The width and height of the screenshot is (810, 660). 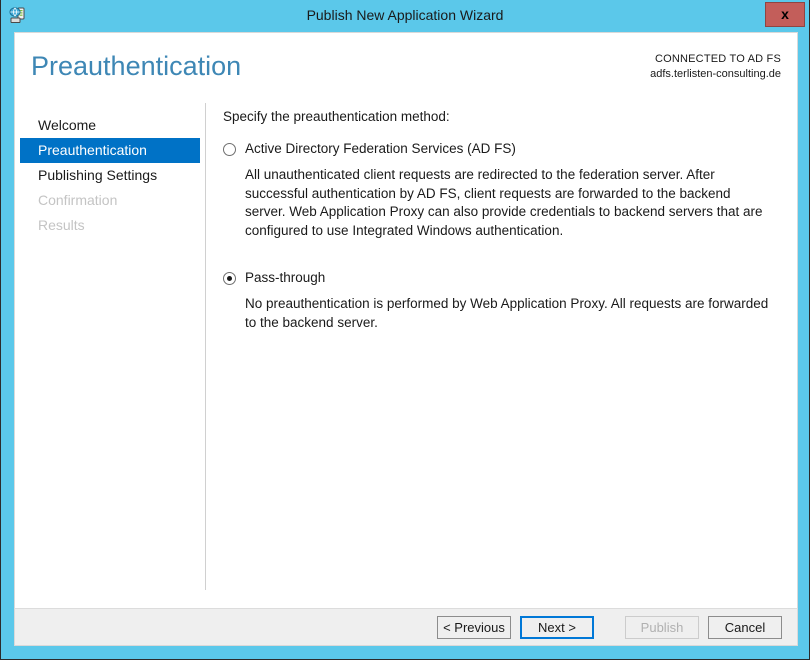 I want to click on close-button: x, so click(x=785, y=14).